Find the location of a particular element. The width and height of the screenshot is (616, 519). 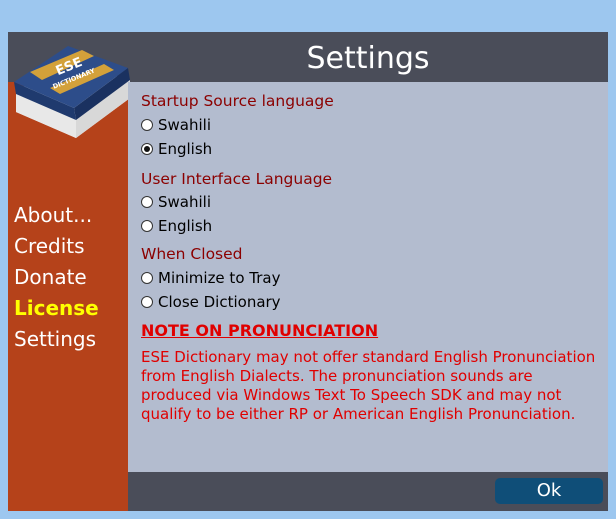

sidebar-item-credits: Credits is located at coordinates (56, 246).